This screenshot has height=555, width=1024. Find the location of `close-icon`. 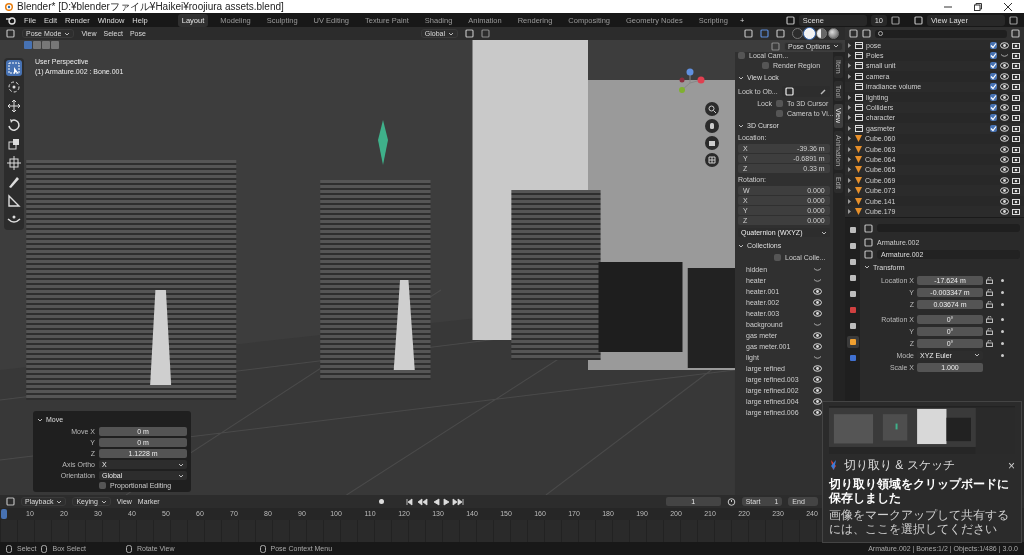

close-icon is located at coordinates (1008, 6).